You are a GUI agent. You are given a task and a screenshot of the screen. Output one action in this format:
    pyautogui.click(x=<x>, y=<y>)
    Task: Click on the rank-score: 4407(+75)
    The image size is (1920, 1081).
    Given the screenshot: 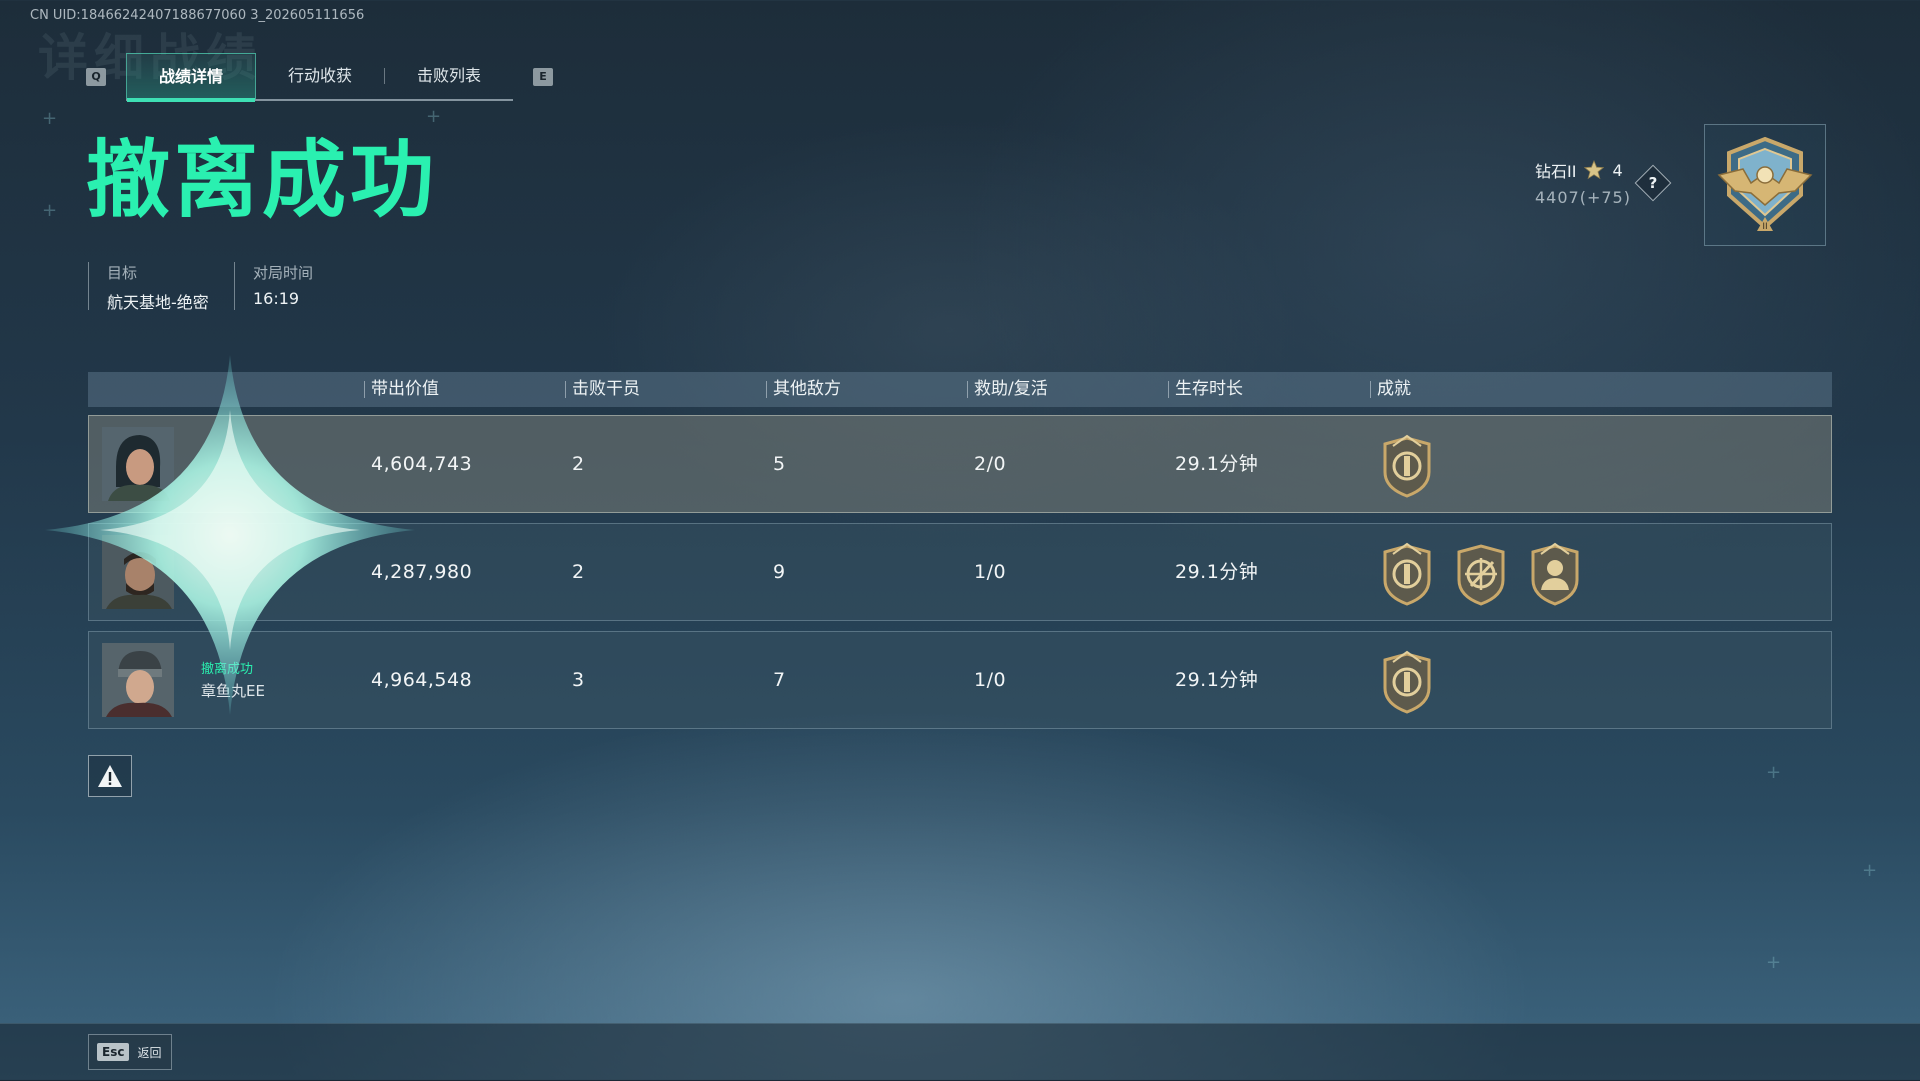 What is the action you would take?
    pyautogui.click(x=1583, y=197)
    